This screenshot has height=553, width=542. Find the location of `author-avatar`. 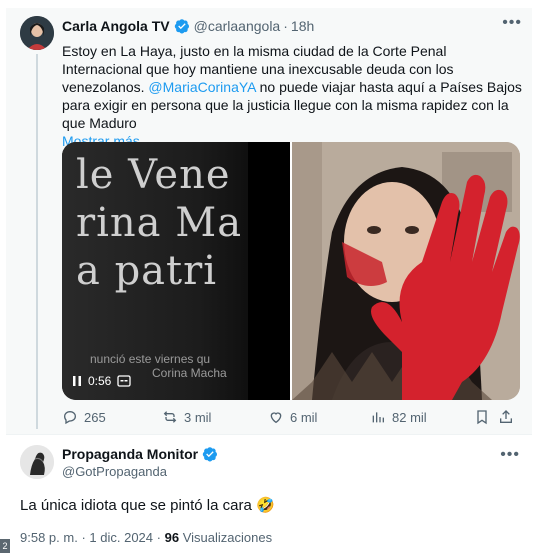

author-avatar is located at coordinates (37, 33).